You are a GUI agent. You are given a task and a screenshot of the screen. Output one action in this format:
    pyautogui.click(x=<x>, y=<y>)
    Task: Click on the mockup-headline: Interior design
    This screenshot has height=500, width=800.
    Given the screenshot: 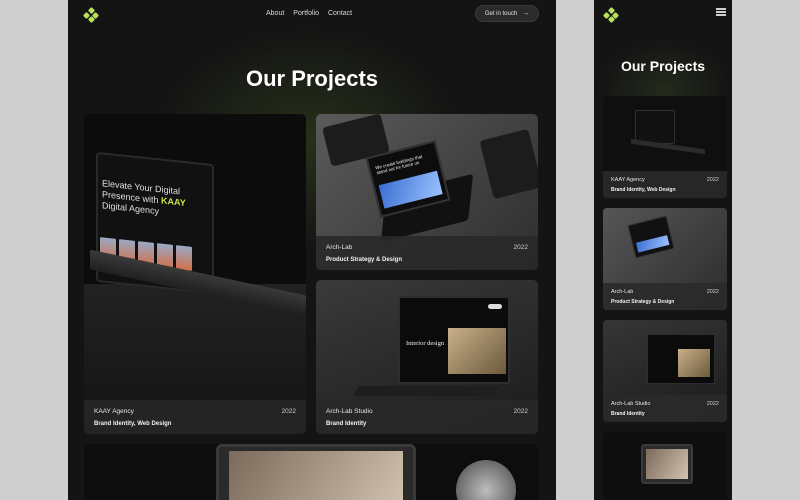 What is the action you would take?
    pyautogui.click(x=425, y=343)
    